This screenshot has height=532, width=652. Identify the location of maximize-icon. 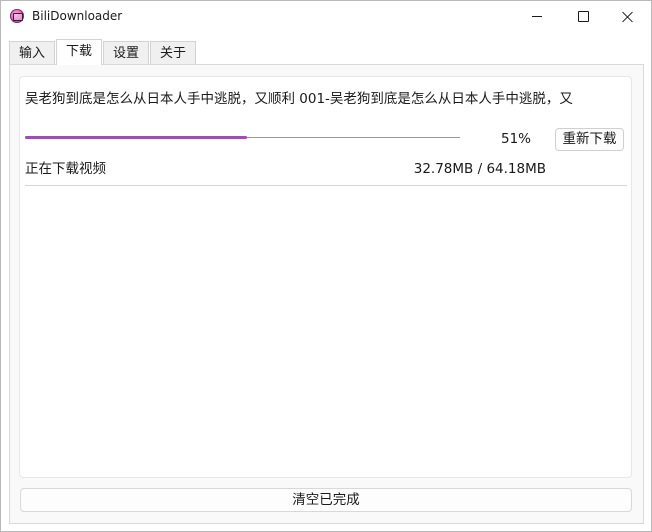
(583, 16).